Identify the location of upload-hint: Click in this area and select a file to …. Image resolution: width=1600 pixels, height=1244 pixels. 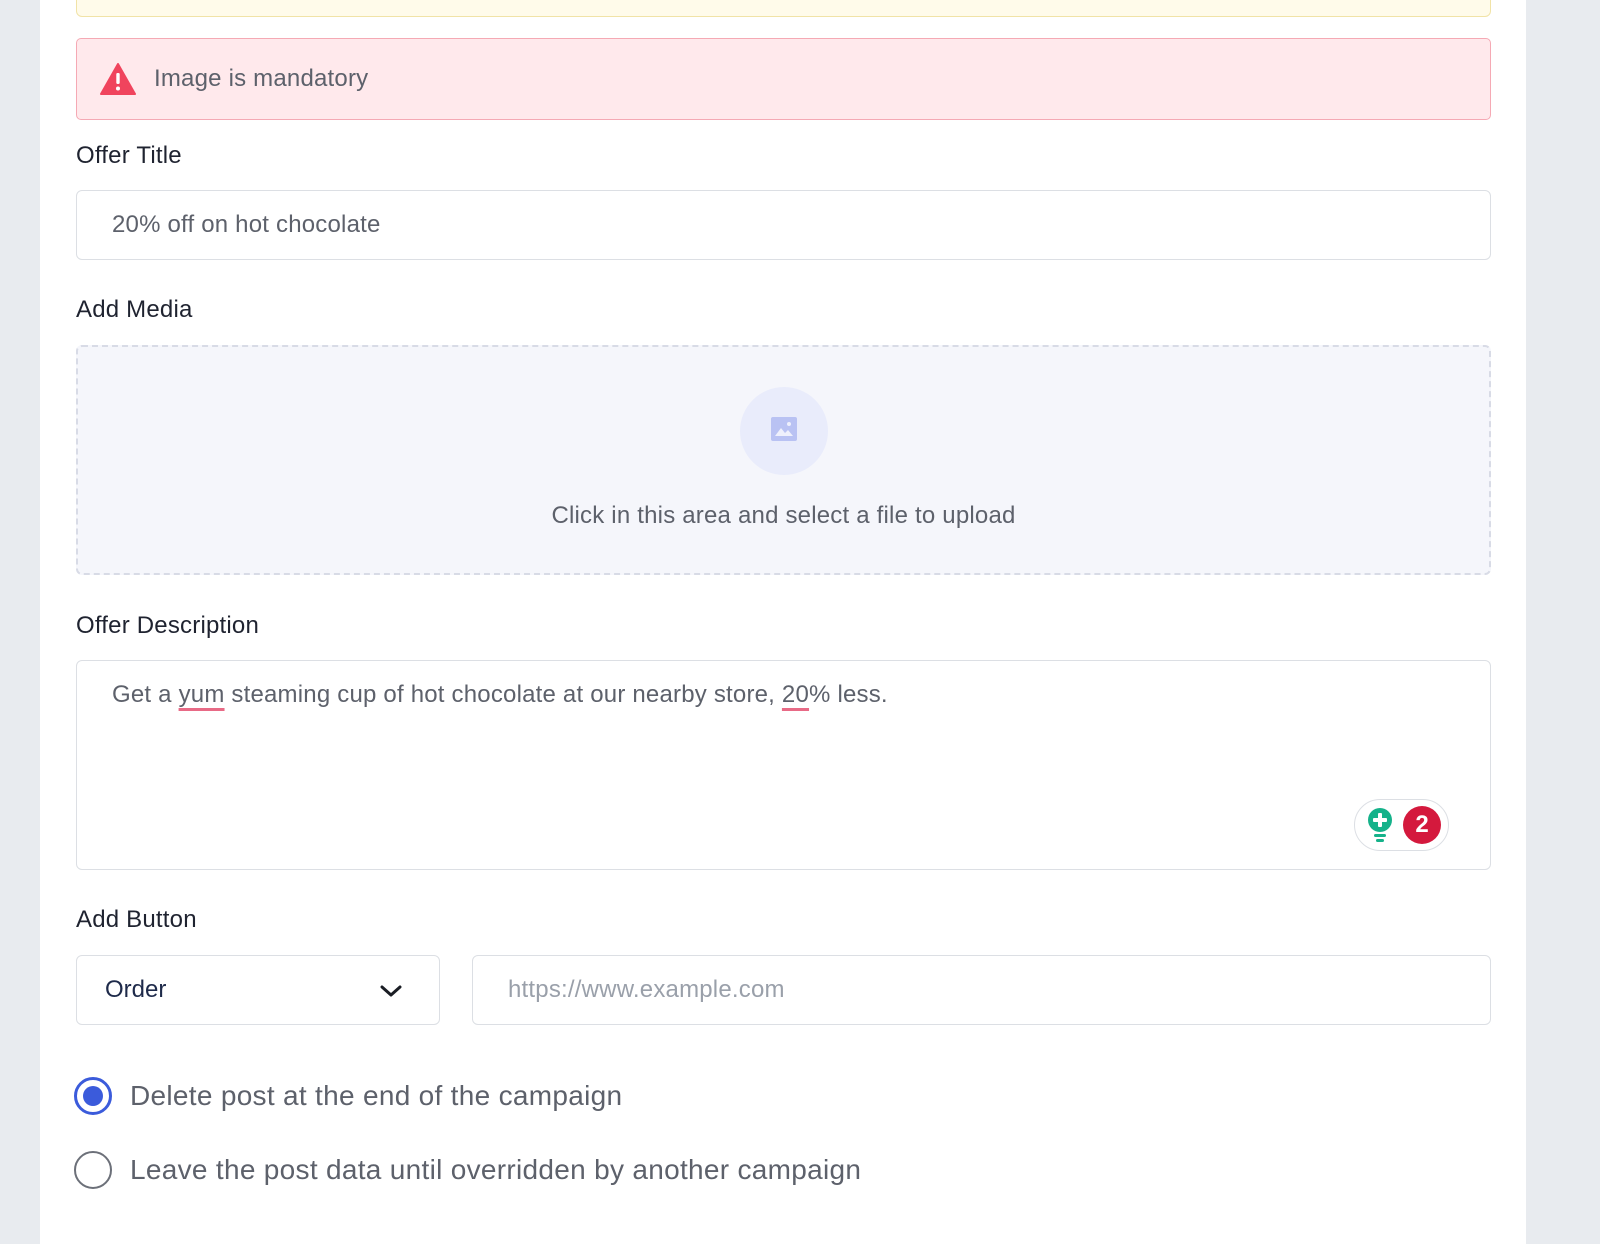
(783, 515).